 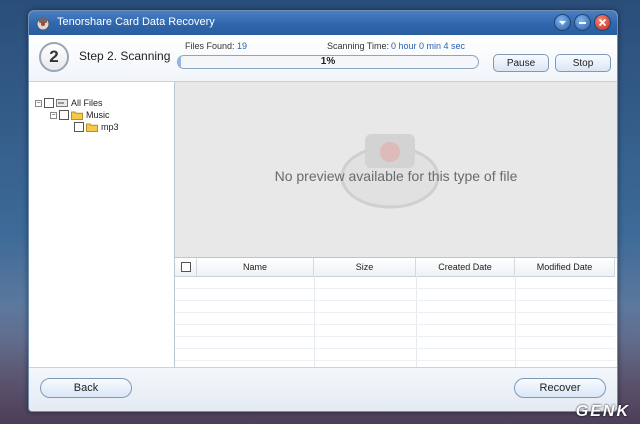 I want to click on help-icon, so click(x=562, y=22).